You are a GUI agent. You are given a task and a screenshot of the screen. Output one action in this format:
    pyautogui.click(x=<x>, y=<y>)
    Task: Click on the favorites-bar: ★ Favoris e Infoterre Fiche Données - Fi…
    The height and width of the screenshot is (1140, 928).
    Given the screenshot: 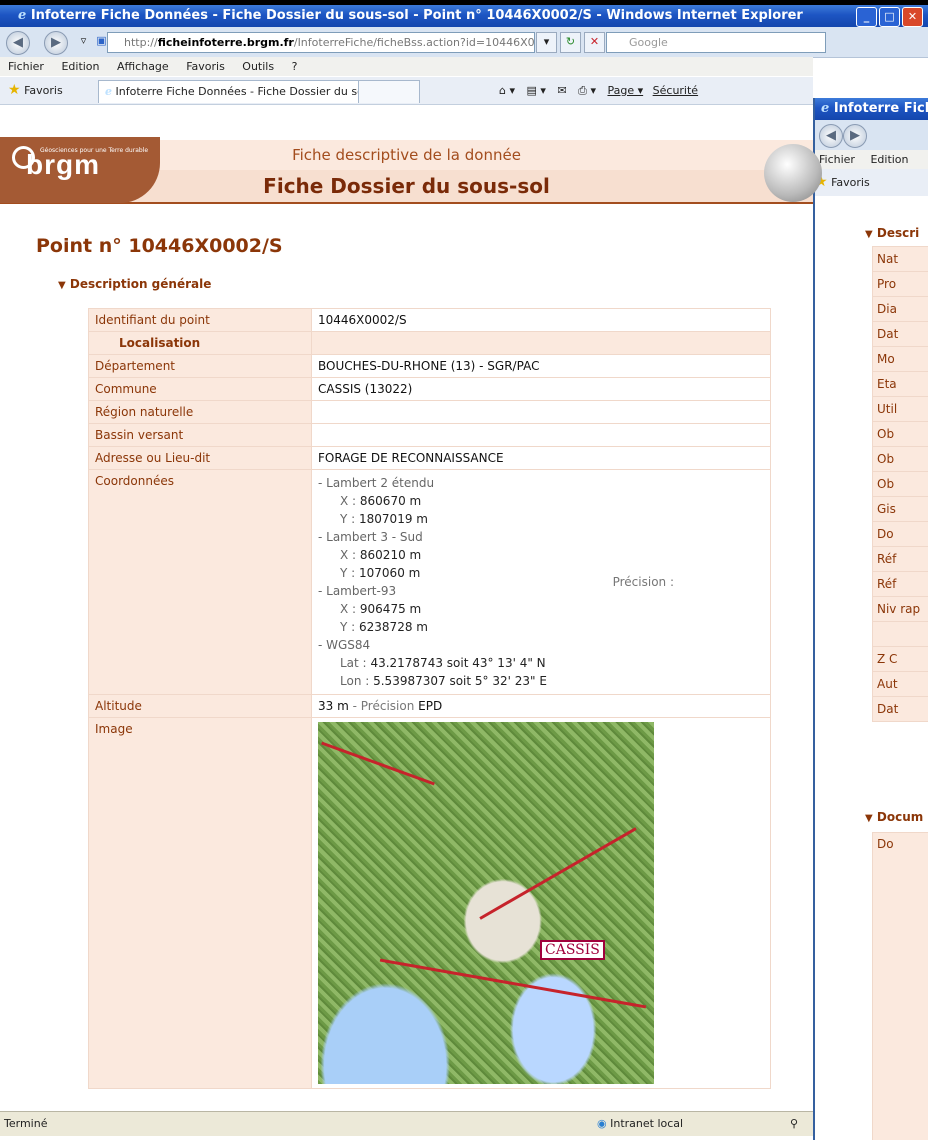 What is the action you would take?
    pyautogui.click(x=406, y=91)
    